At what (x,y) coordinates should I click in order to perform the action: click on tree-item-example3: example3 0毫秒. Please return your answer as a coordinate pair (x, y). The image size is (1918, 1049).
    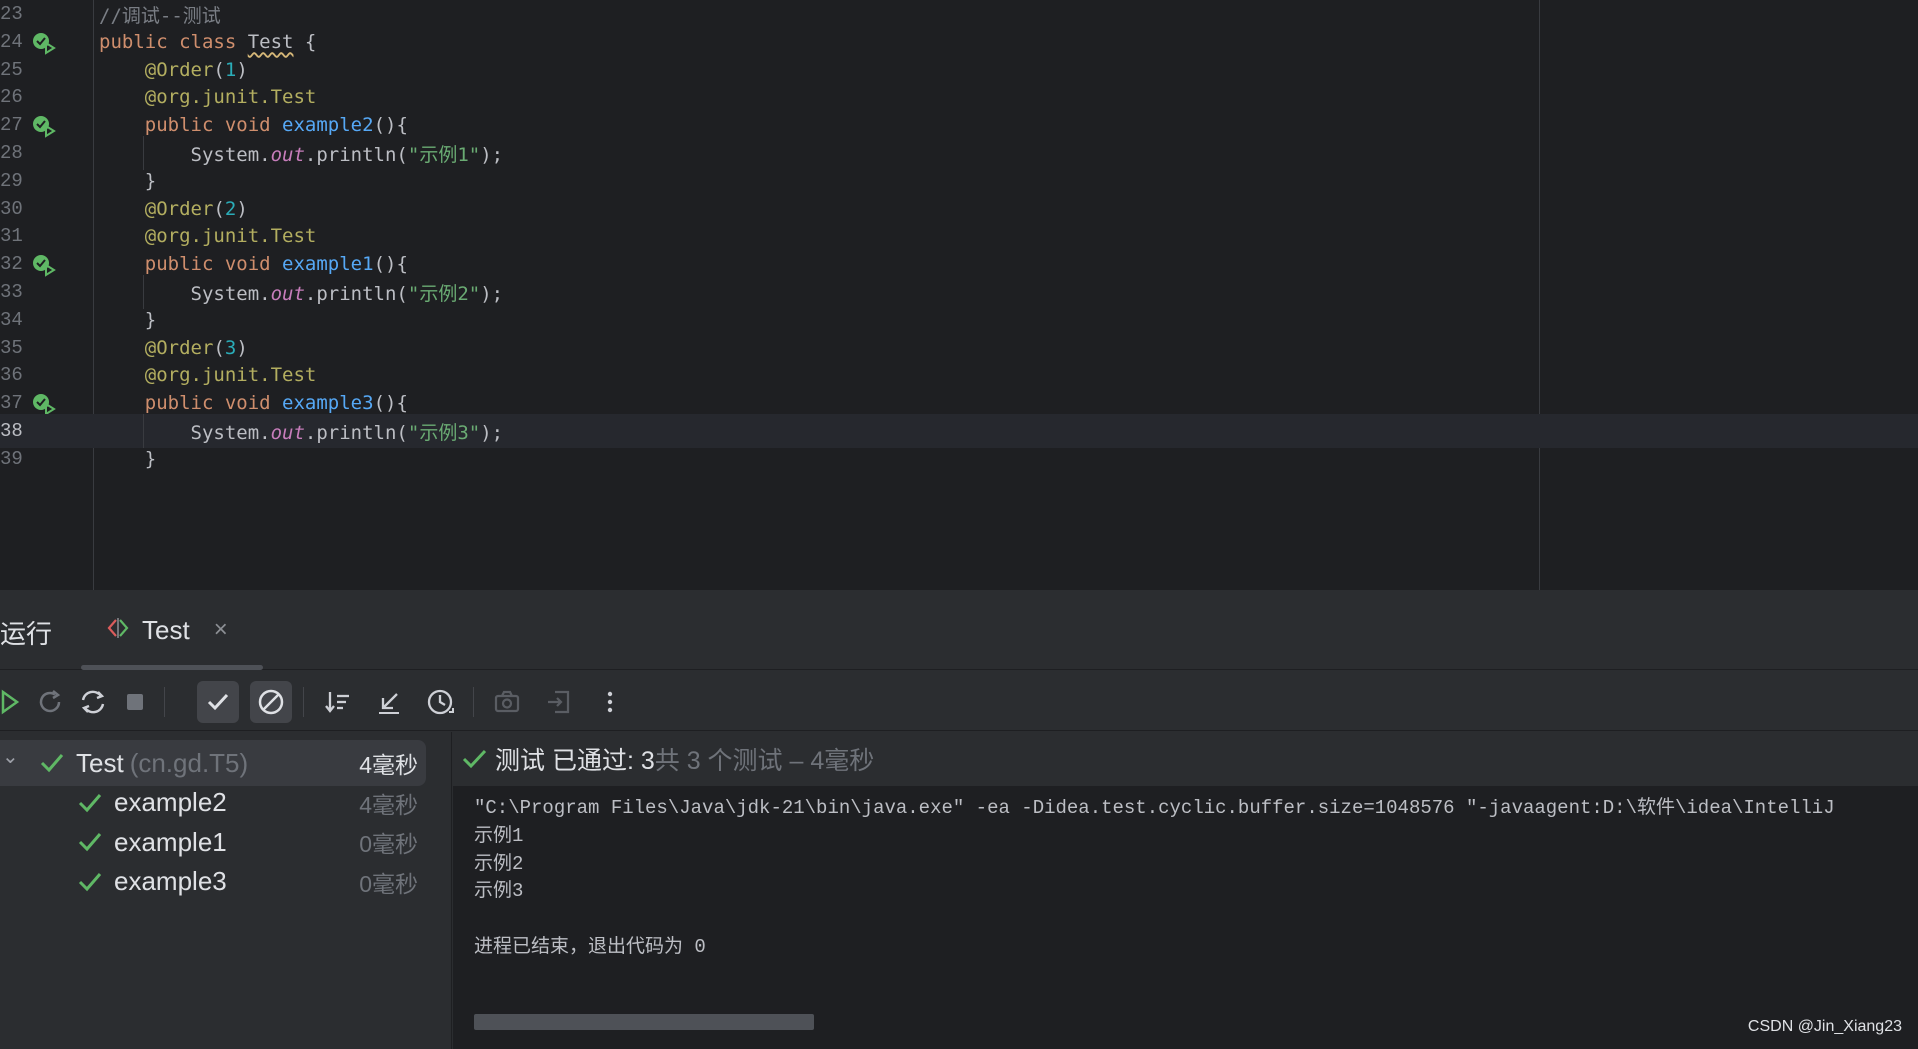
    Looking at the image, I should click on (213, 882).